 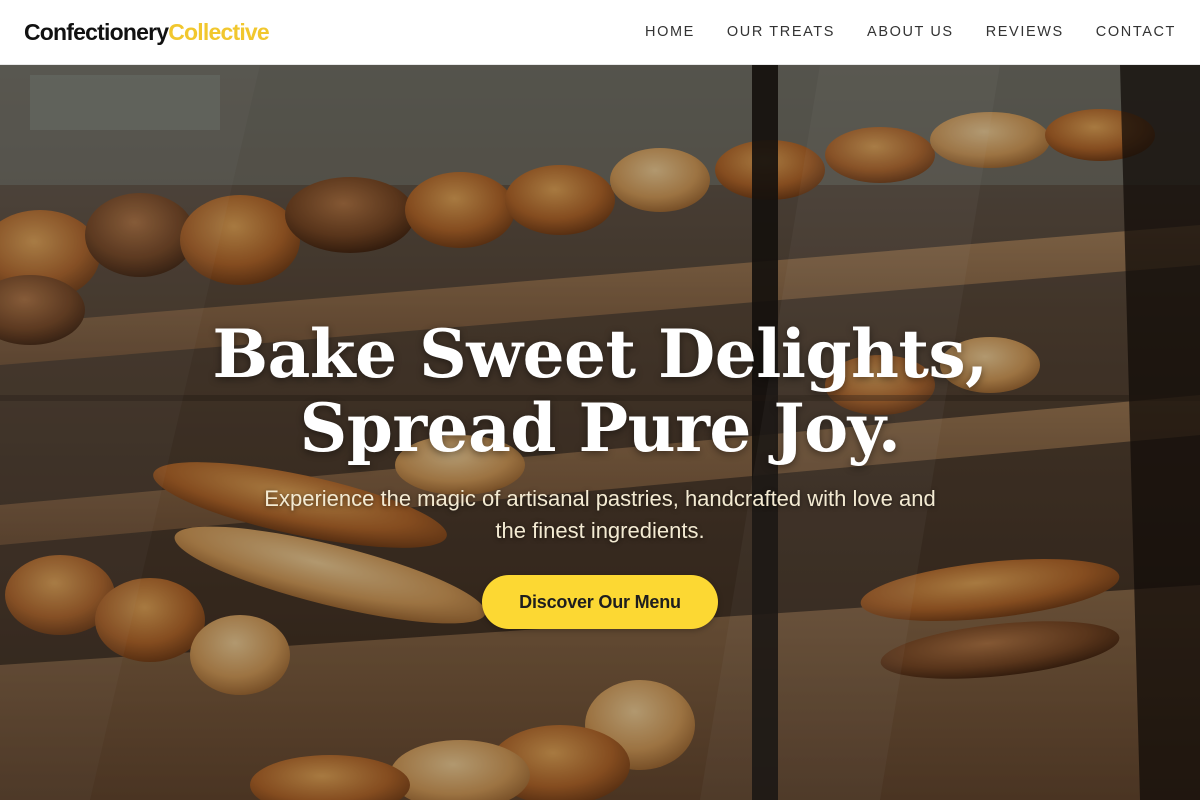 What do you see at coordinates (1136, 32) in the screenshot?
I see `nav-contact: CONTACT` at bounding box center [1136, 32].